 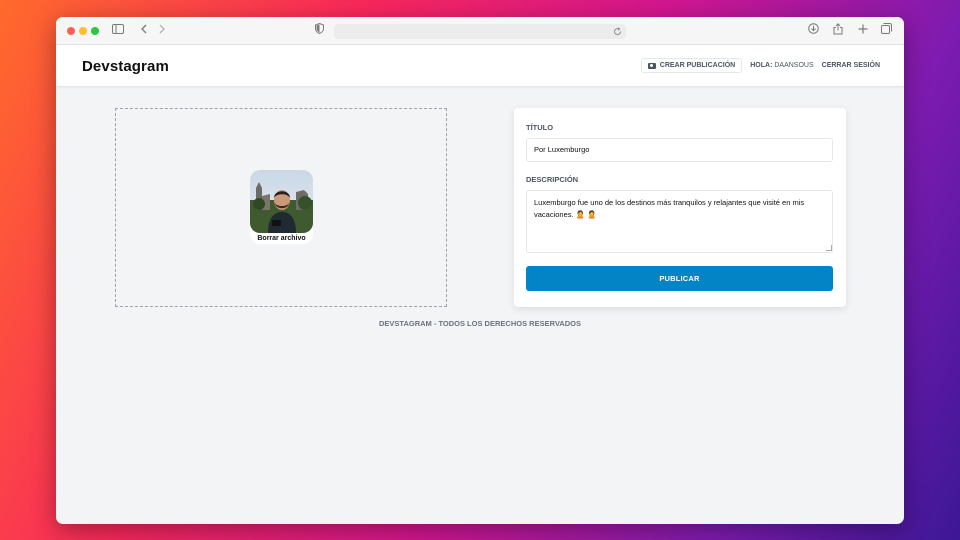 I want to click on new-tab-icon, so click(x=863, y=30).